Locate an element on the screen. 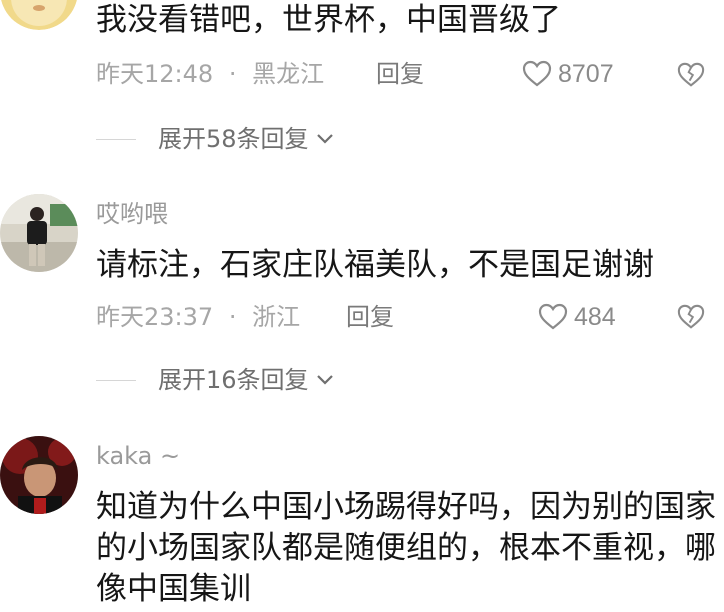  expand-replies-label: 展开58条回复 is located at coordinates (233, 139).